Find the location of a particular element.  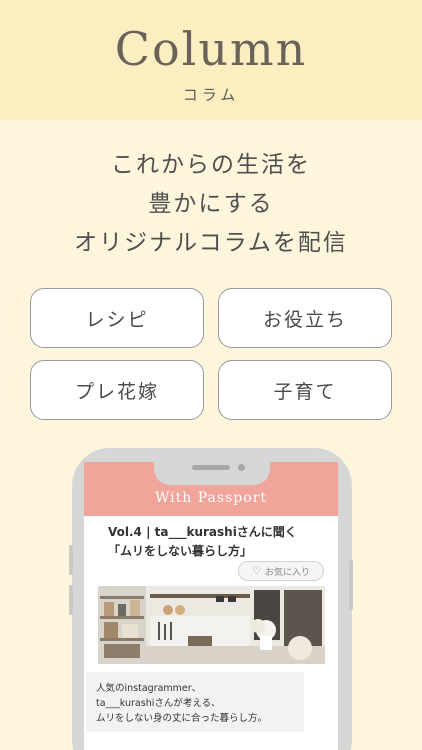

article-title-line-2: 「ムリをしない暮らし方」 is located at coordinates (180, 551).